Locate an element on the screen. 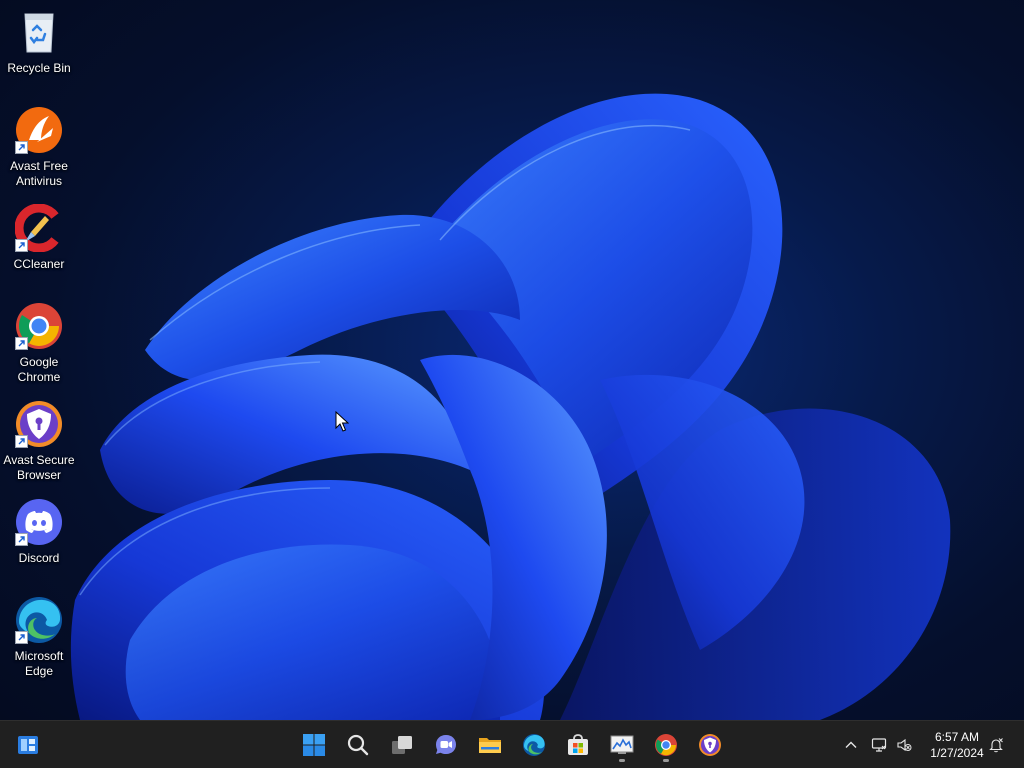 The width and height of the screenshot is (1024, 768). chevron-up-icon is located at coordinates (851, 744).